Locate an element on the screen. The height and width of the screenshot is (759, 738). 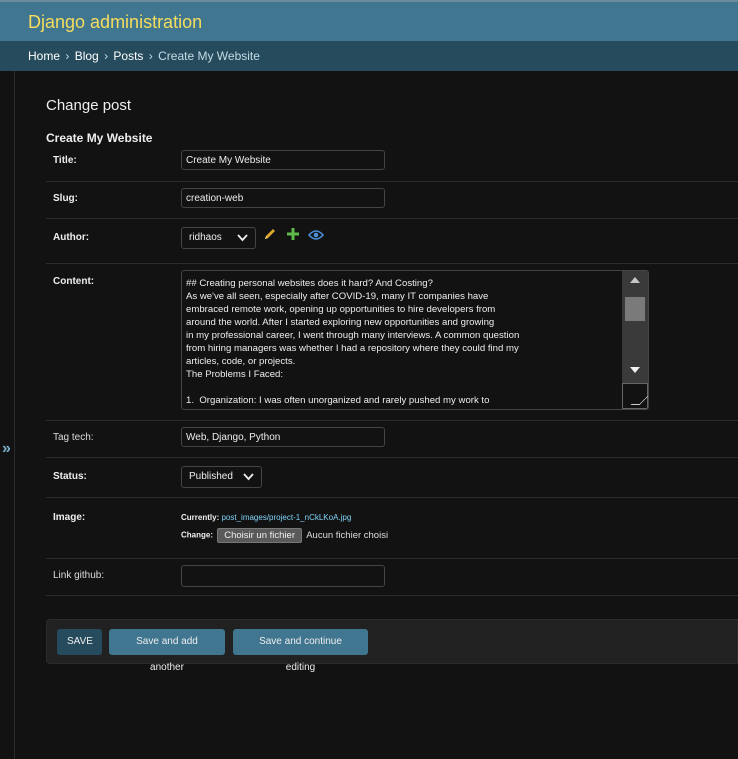
status-selected-value: Published is located at coordinates (211, 476).